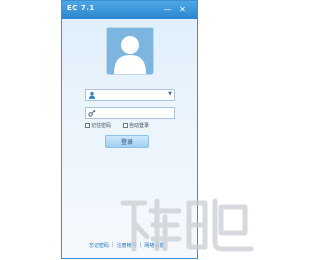 The width and height of the screenshot is (320, 260). I want to click on close-button: ✕, so click(182, 9).